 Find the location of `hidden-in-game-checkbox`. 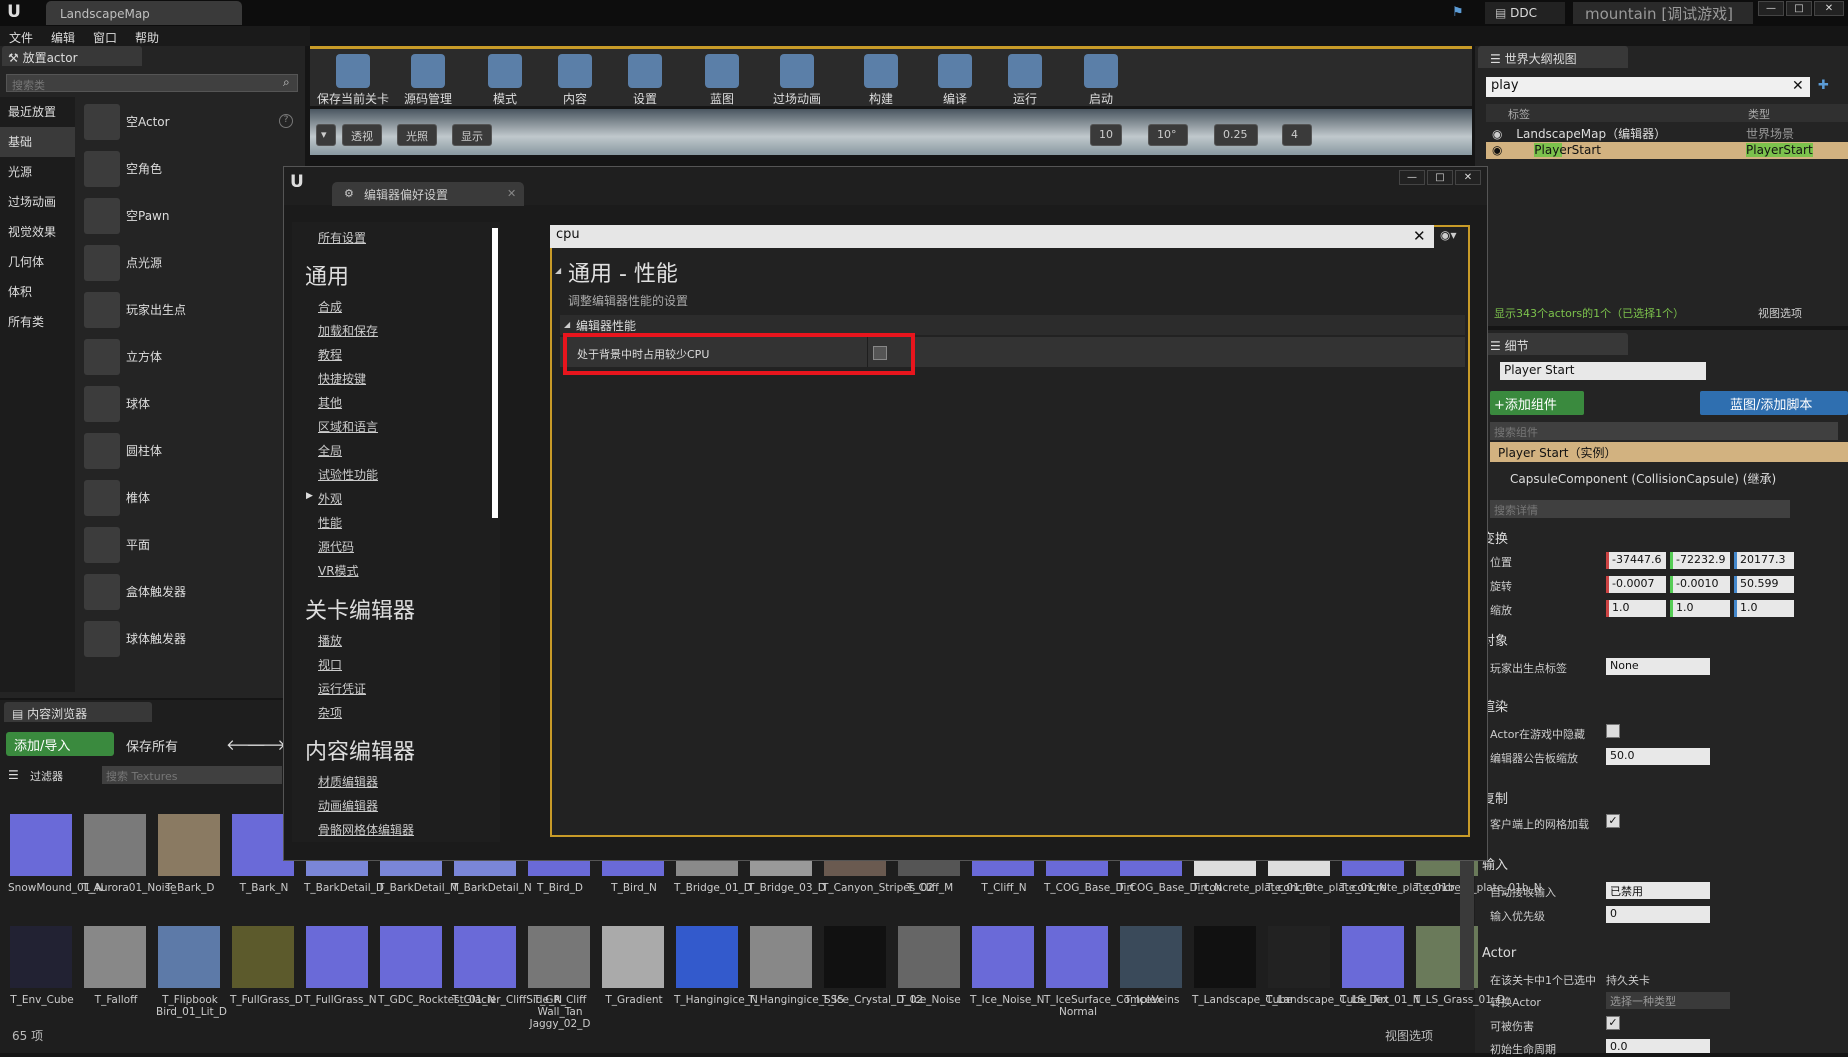

hidden-in-game-checkbox is located at coordinates (1613, 731).